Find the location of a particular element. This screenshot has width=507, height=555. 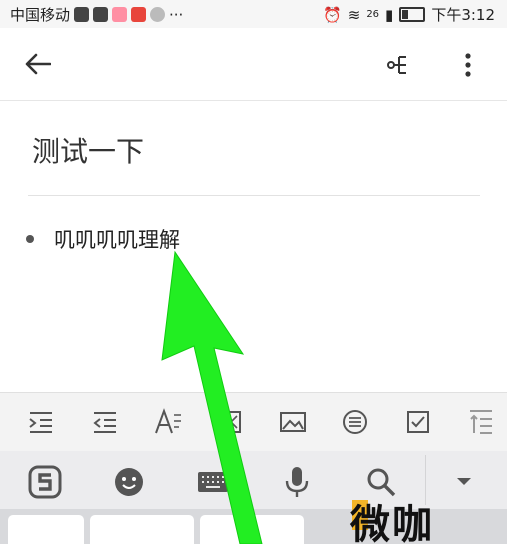

title-divider is located at coordinates (254, 195).